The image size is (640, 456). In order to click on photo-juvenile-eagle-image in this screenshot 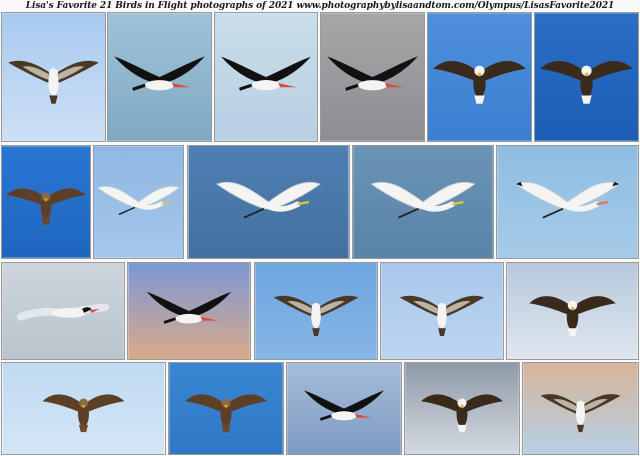, I will do `click(46, 202)`.